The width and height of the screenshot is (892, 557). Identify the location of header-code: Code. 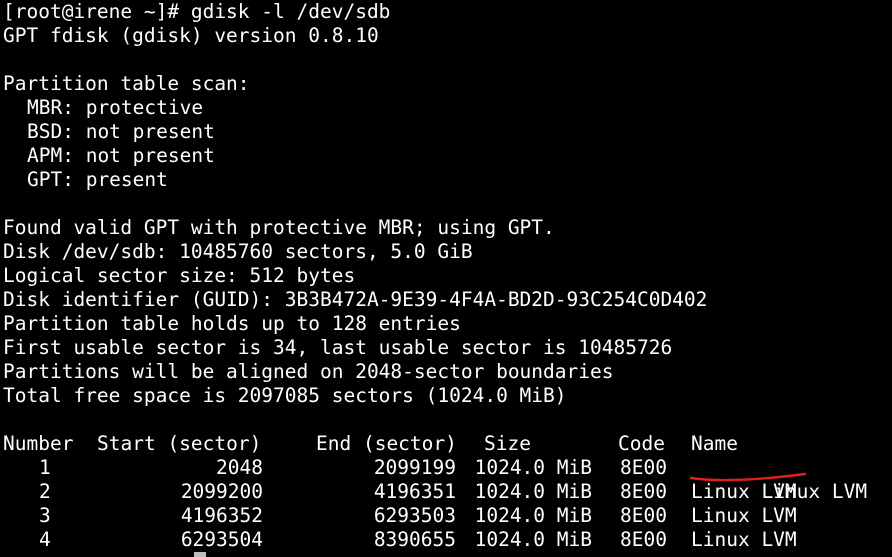
(641, 443).